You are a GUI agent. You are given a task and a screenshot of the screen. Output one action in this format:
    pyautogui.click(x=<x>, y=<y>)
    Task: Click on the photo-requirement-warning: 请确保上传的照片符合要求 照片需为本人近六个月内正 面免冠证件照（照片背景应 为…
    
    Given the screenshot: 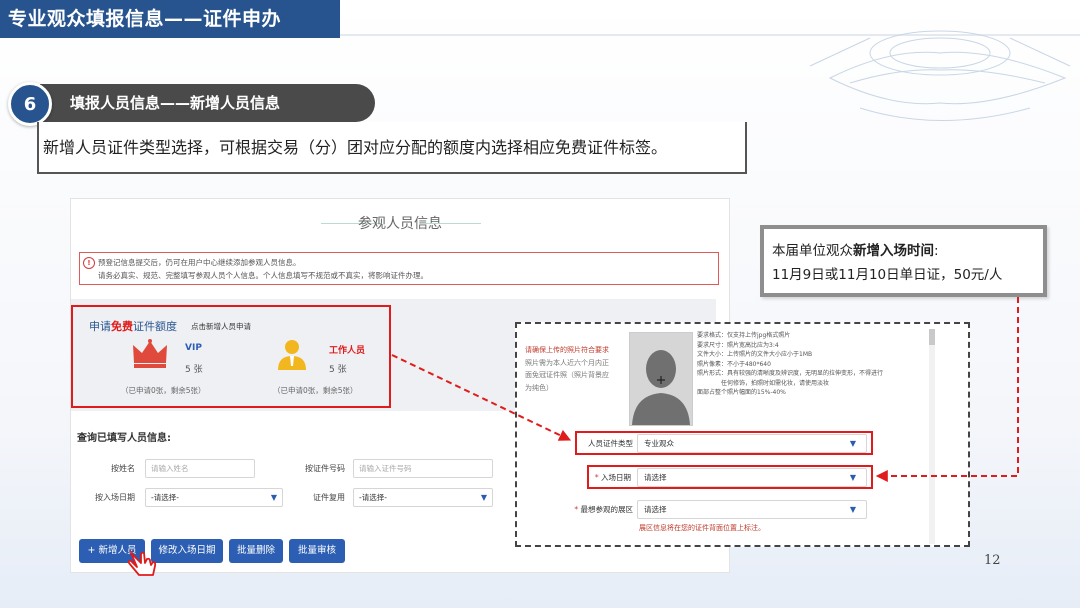 What is the action you would take?
    pyautogui.click(x=570, y=369)
    